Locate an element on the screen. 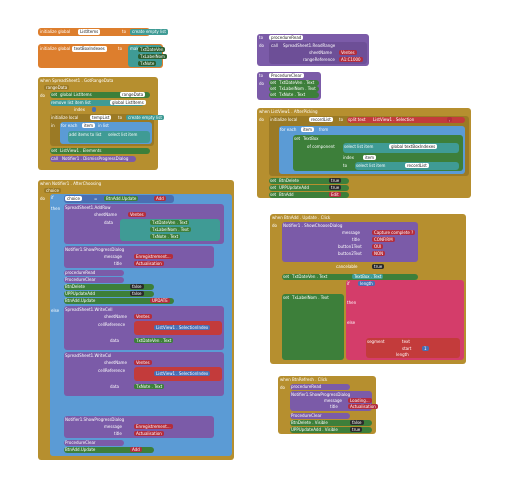 The width and height of the screenshot is (518, 500). local-empty: create empty list is located at coordinates (145, 117).